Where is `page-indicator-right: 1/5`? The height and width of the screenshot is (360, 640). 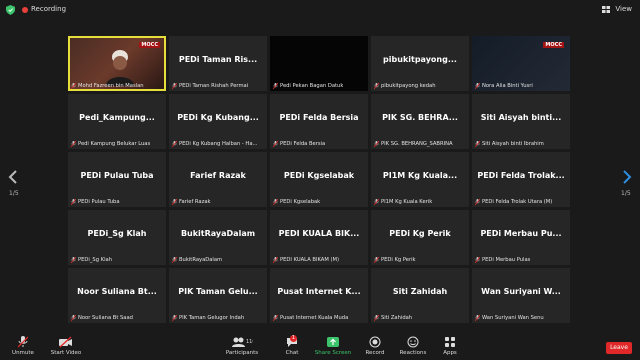 page-indicator-right: 1/5 is located at coordinates (626, 193).